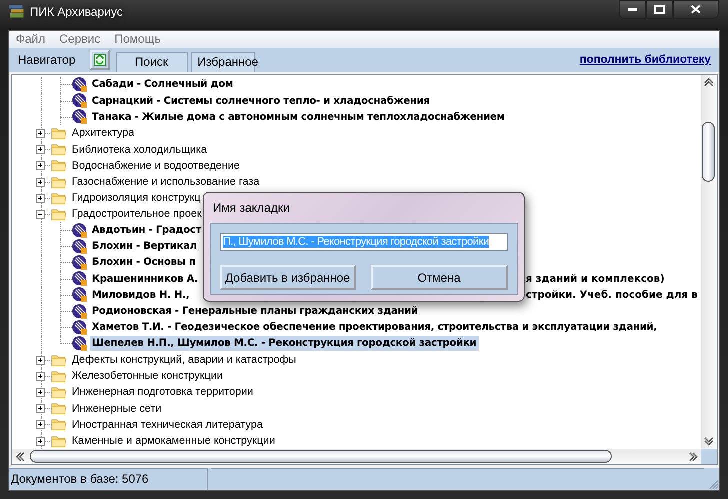  What do you see at coordinates (166, 182) in the screenshot?
I see `folder-item: Газоснабжение и использование газа` at bounding box center [166, 182].